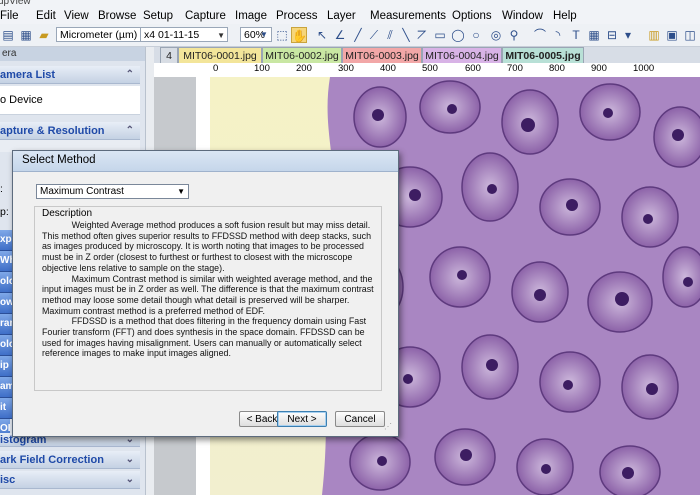 This screenshot has height=495, width=700. I want to click on diagonal-icon: ╲, so click(406, 35).